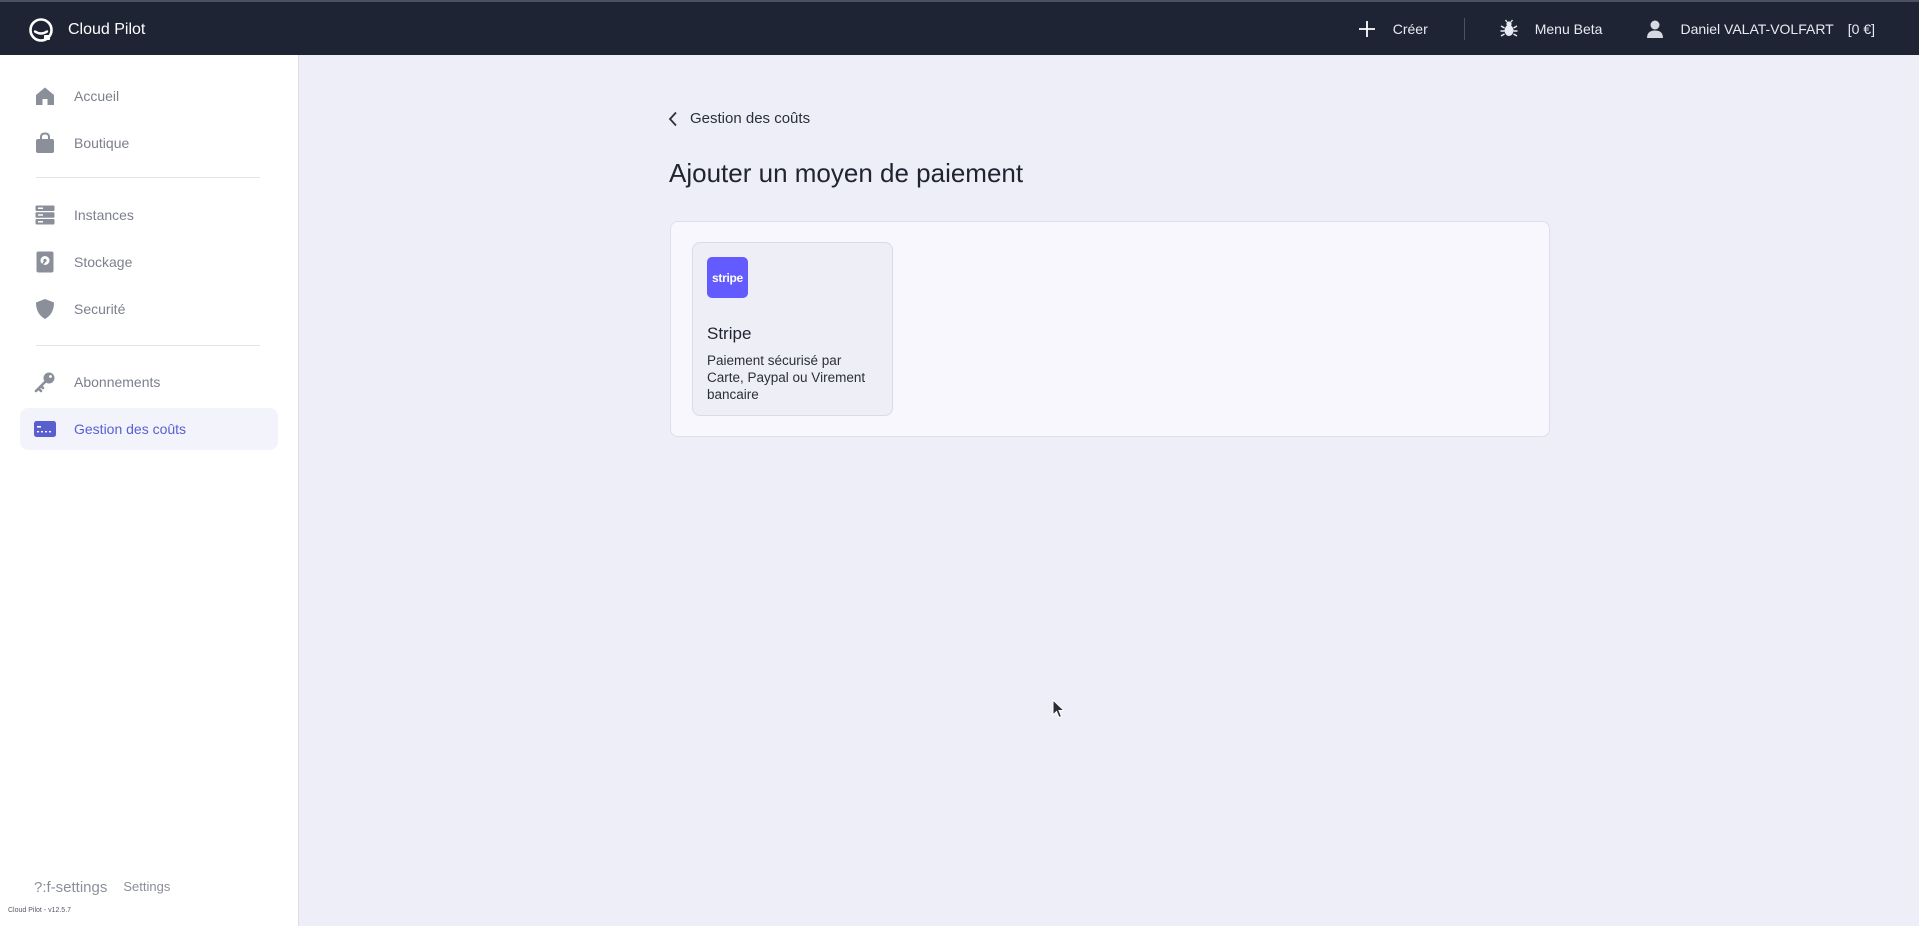 This screenshot has width=1919, height=926. I want to click on sidebar-item-instances: Instances, so click(149, 215).